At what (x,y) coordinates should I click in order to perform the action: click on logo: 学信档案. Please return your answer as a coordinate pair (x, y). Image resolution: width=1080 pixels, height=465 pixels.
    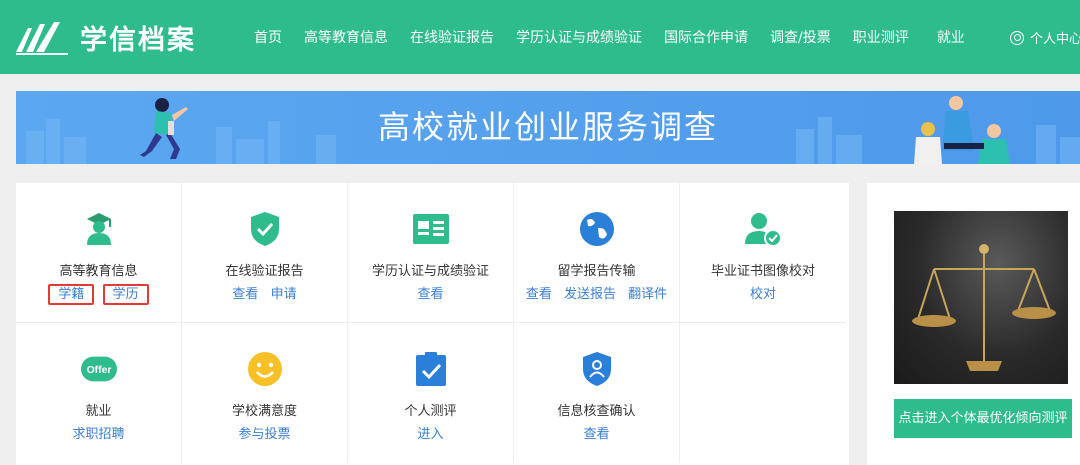
    Looking at the image, I should click on (105, 37).